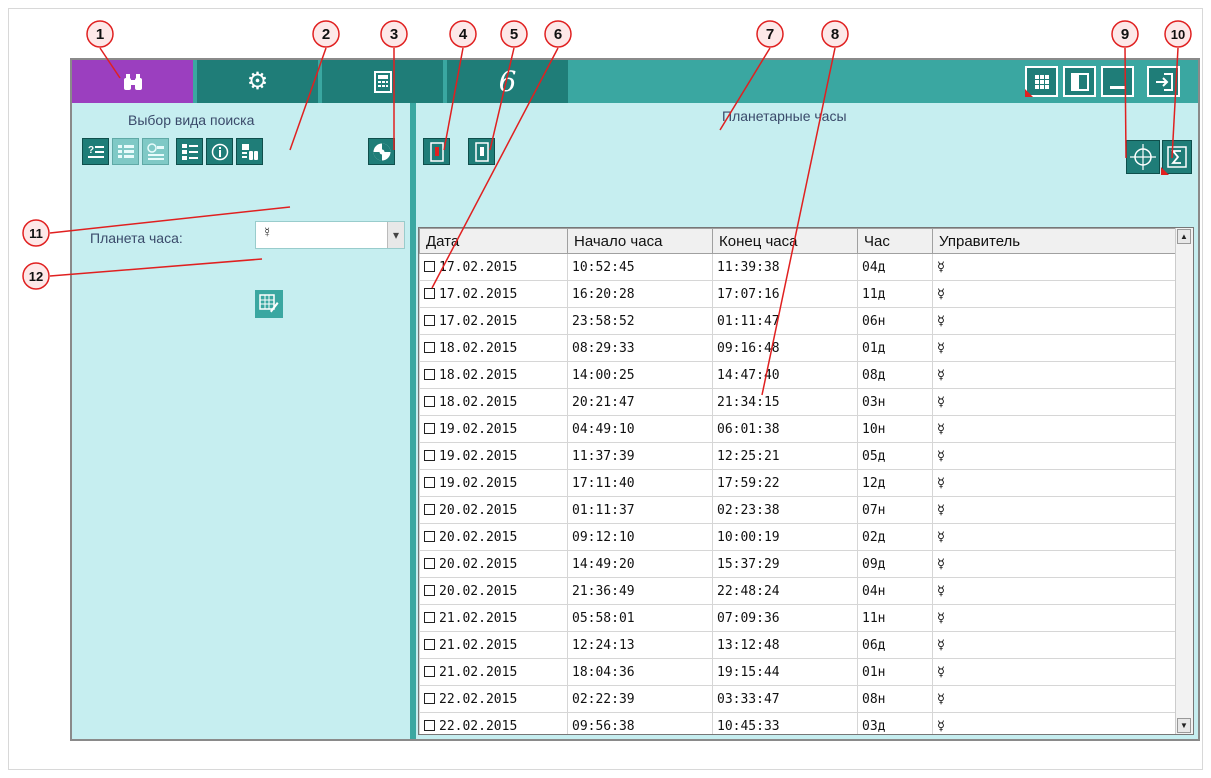 The height and width of the screenshot is (778, 1211). What do you see at coordinates (1054, 241) in the screenshot?
I see `column-header-ruler: Управитель` at bounding box center [1054, 241].